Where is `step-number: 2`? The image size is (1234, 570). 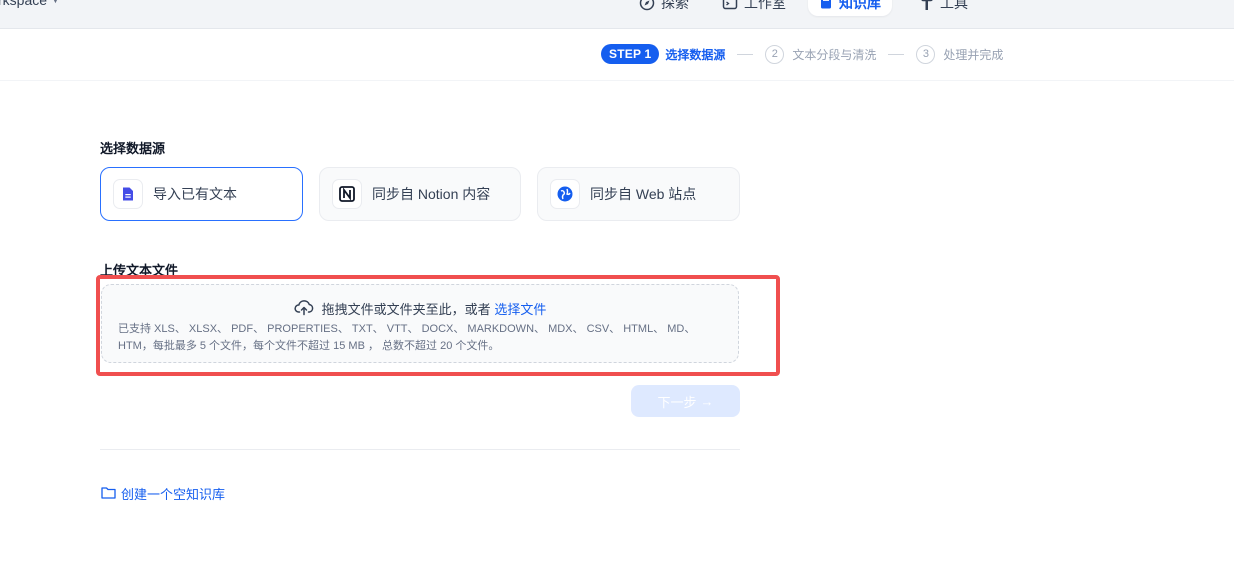 step-number: 2 is located at coordinates (775, 54).